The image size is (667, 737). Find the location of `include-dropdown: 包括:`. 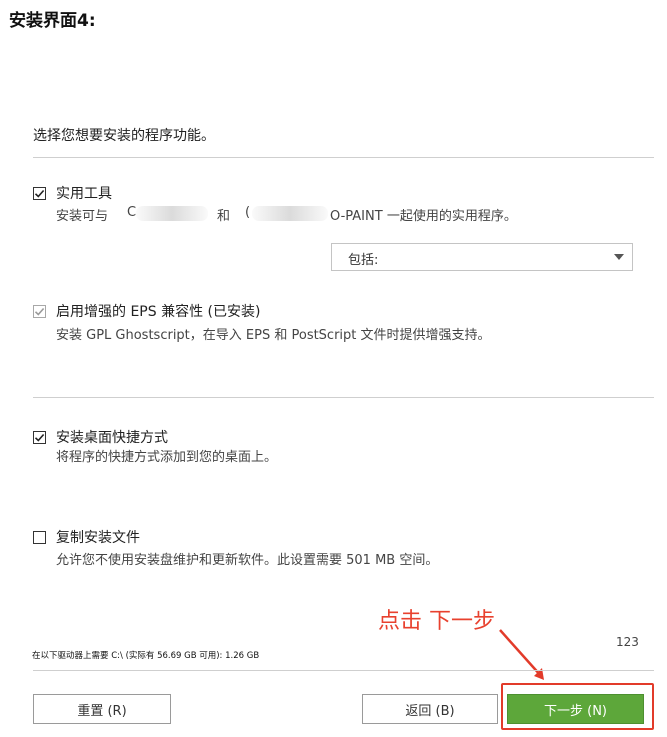

include-dropdown: 包括: is located at coordinates (482, 257).